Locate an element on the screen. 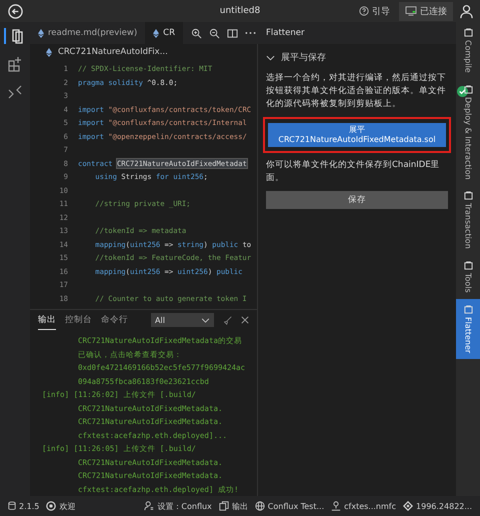  side-tab: Transaction is located at coordinates (468, 220).